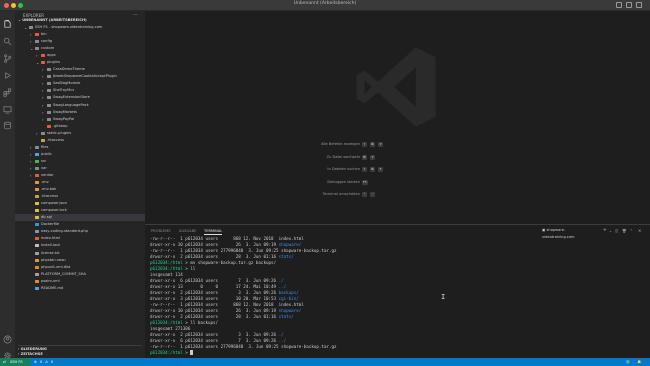 Image resolution: width=650 pixels, height=366 pixels. What do you see at coordinates (80, 62) in the screenshot?
I see `tree-item: ⌄ plugins` at bounding box center [80, 62].